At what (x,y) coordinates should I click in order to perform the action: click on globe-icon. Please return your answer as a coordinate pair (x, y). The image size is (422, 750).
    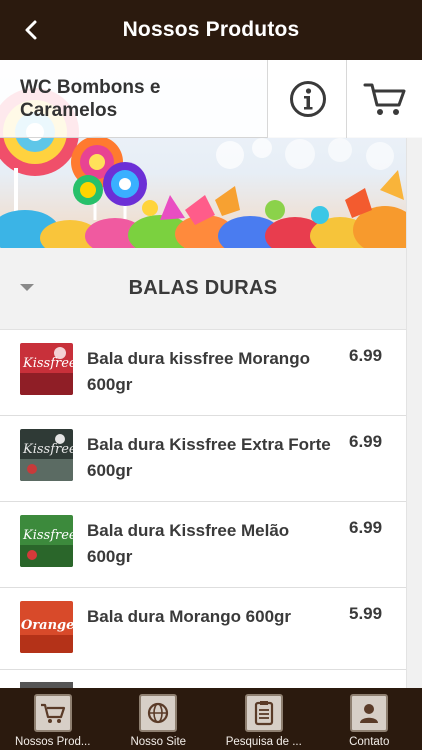
    Looking at the image, I should click on (158, 713).